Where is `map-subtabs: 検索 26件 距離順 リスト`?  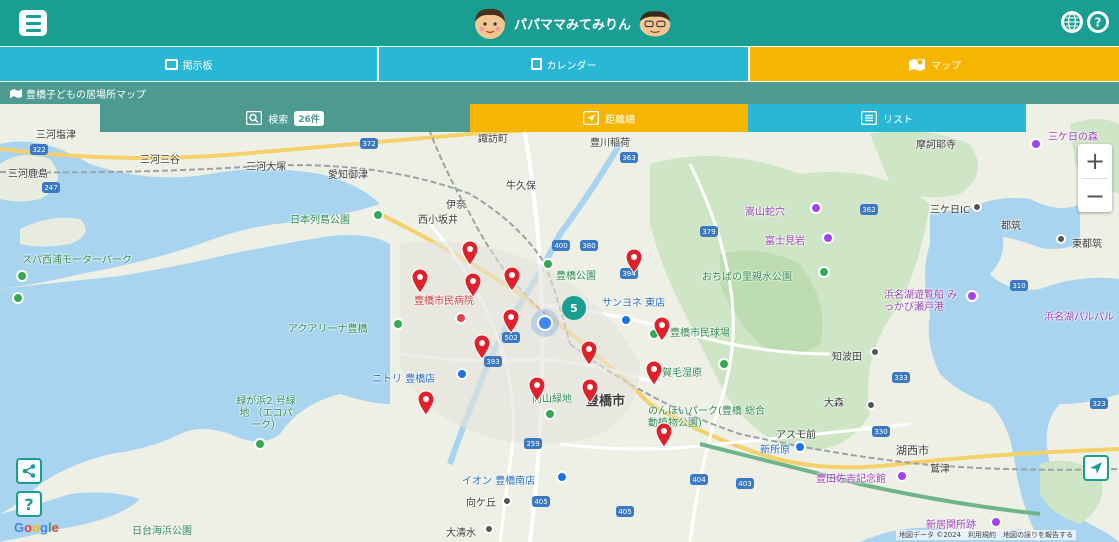 map-subtabs: 検索 26件 距離順 リスト is located at coordinates (563, 118).